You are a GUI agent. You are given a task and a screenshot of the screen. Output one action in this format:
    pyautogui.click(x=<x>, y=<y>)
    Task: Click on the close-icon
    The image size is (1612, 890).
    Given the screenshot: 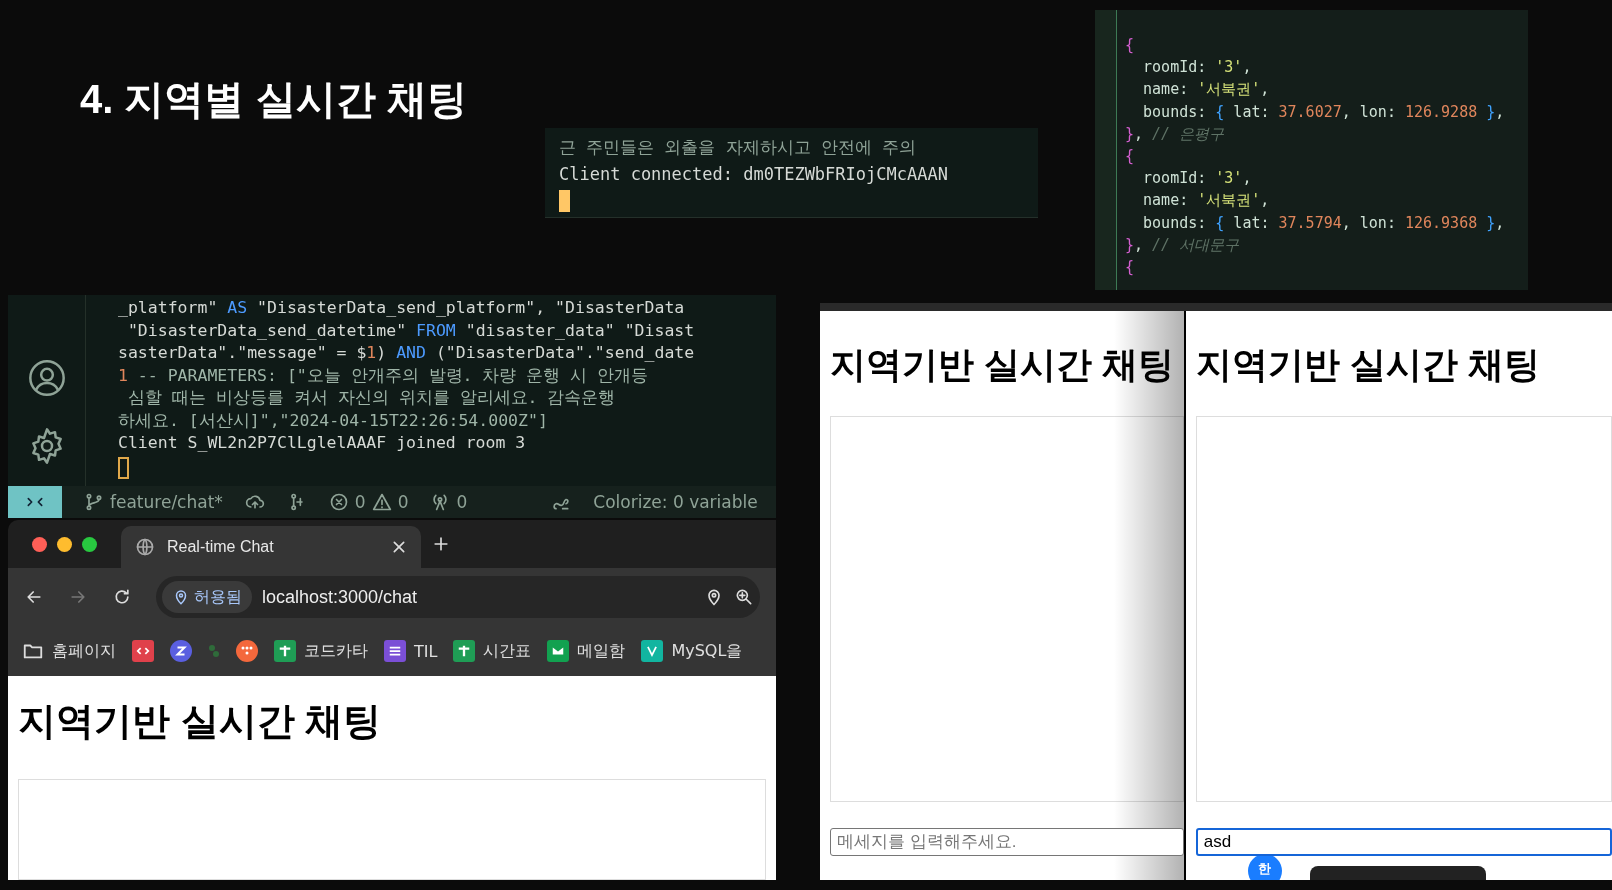 What is the action you would take?
    pyautogui.click(x=399, y=547)
    